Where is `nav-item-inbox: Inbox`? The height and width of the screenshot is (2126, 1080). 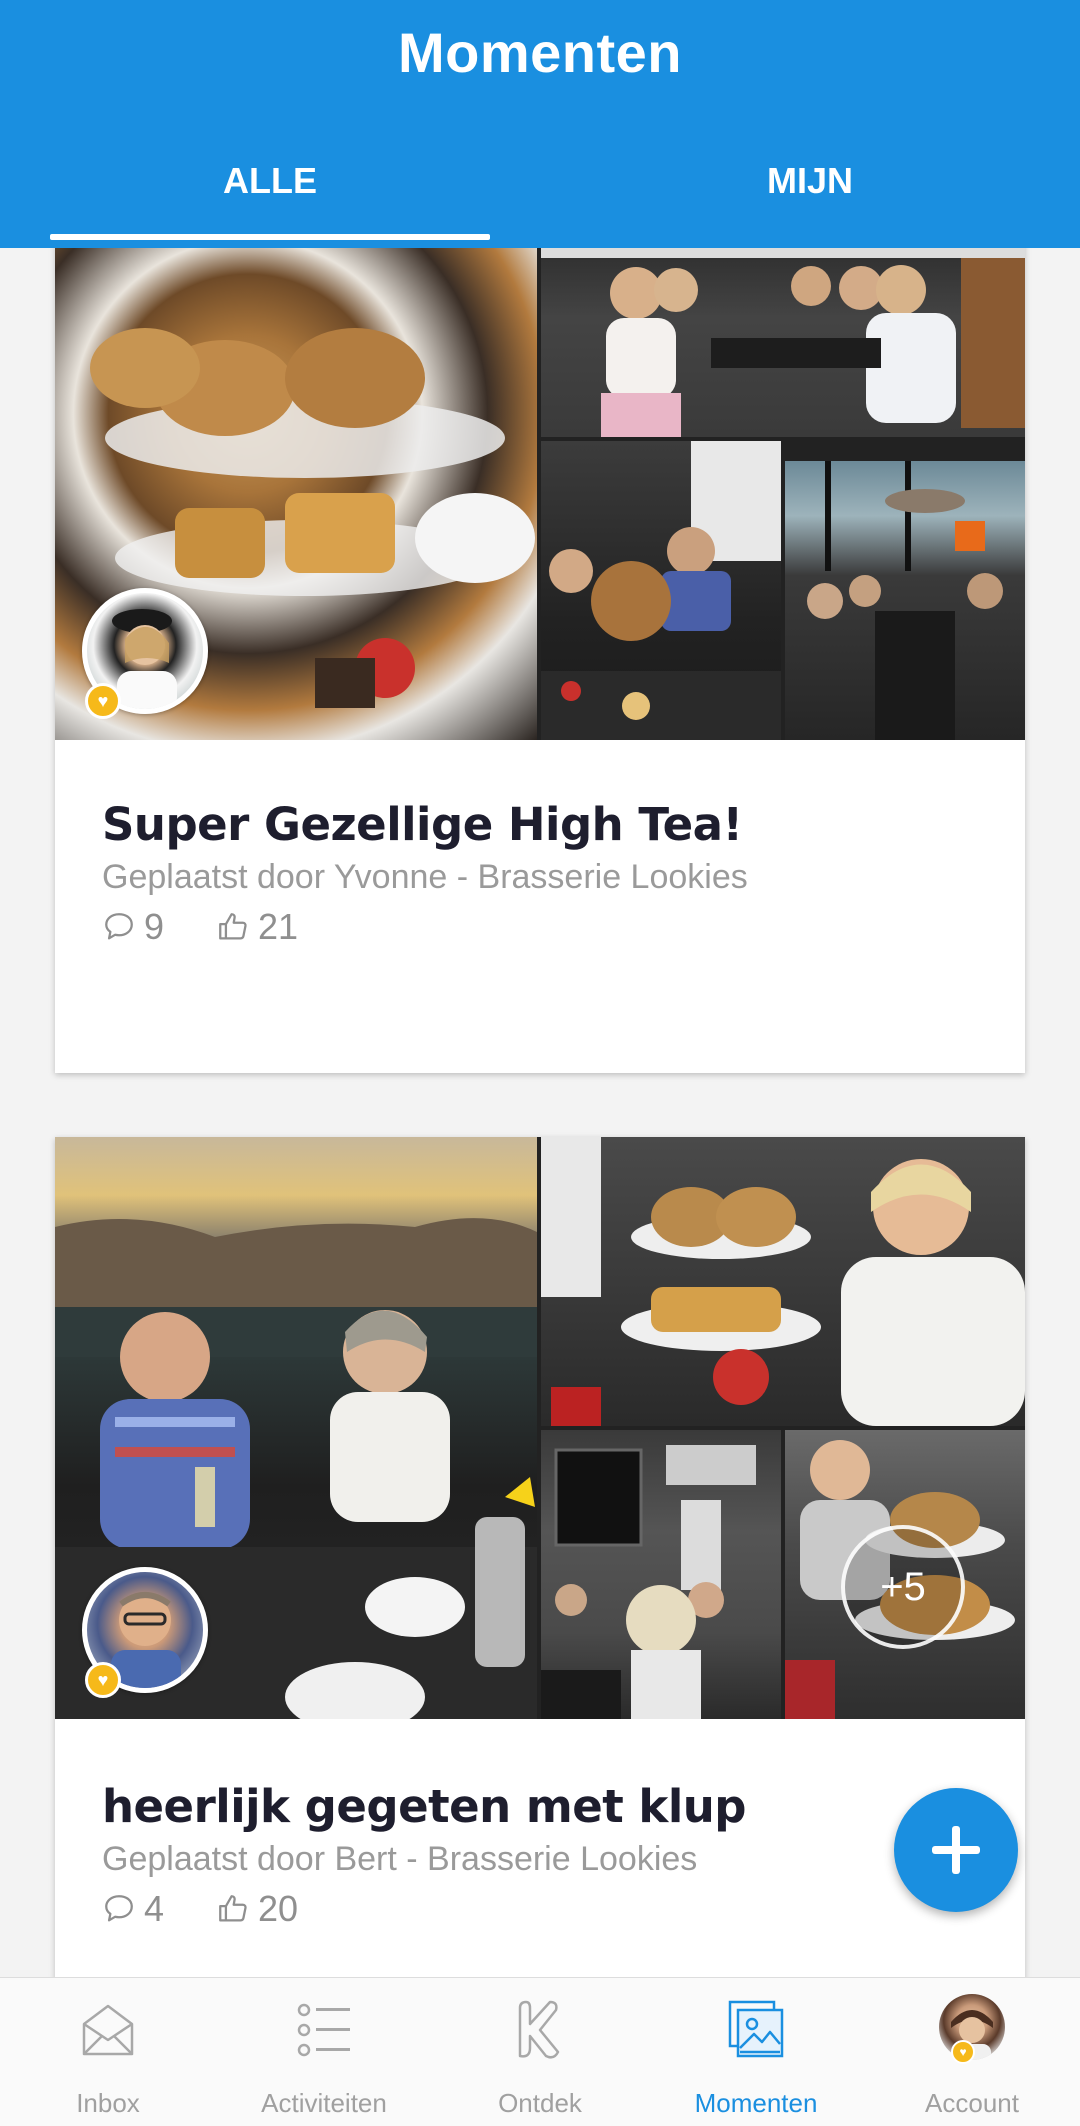
nav-item-inbox: Inbox is located at coordinates (108, 2052).